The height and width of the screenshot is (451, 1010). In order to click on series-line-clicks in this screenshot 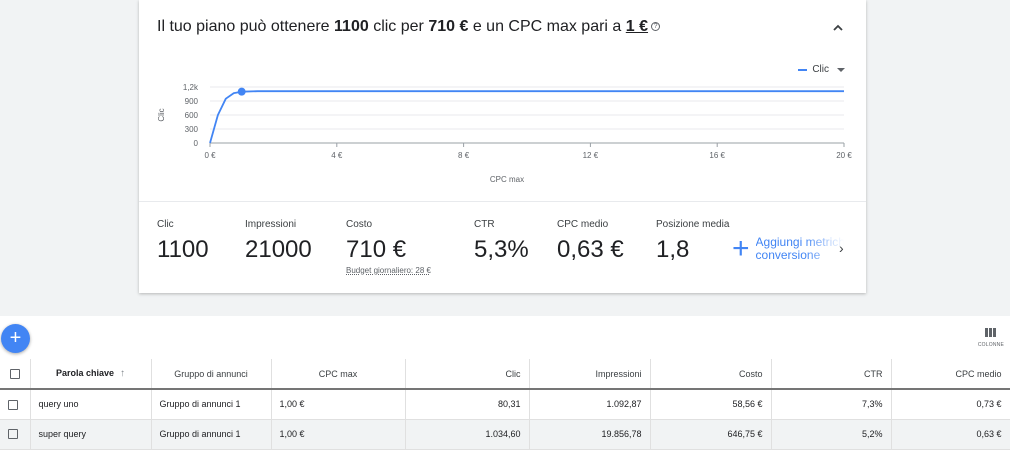, I will do `click(526, 117)`.